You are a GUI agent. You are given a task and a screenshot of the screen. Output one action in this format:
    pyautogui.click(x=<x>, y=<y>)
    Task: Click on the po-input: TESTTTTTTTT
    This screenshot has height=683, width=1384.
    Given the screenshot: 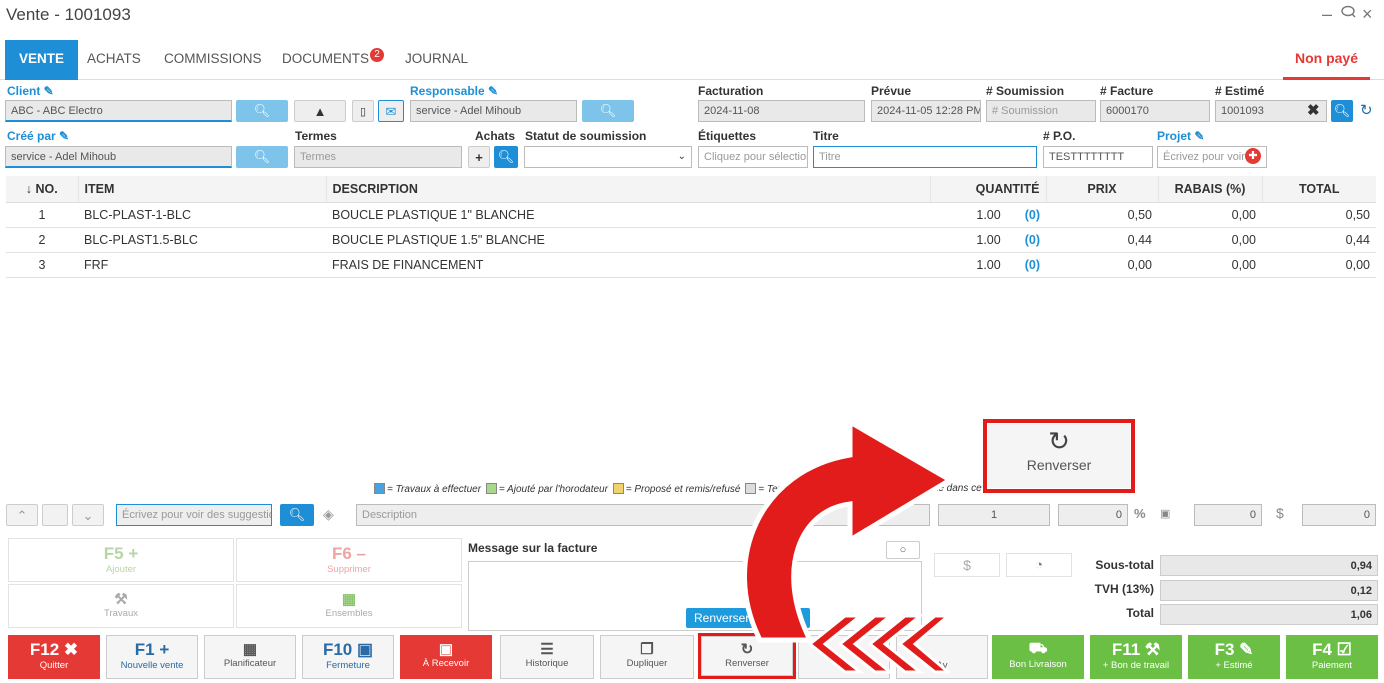 What is the action you would take?
    pyautogui.click(x=1098, y=157)
    